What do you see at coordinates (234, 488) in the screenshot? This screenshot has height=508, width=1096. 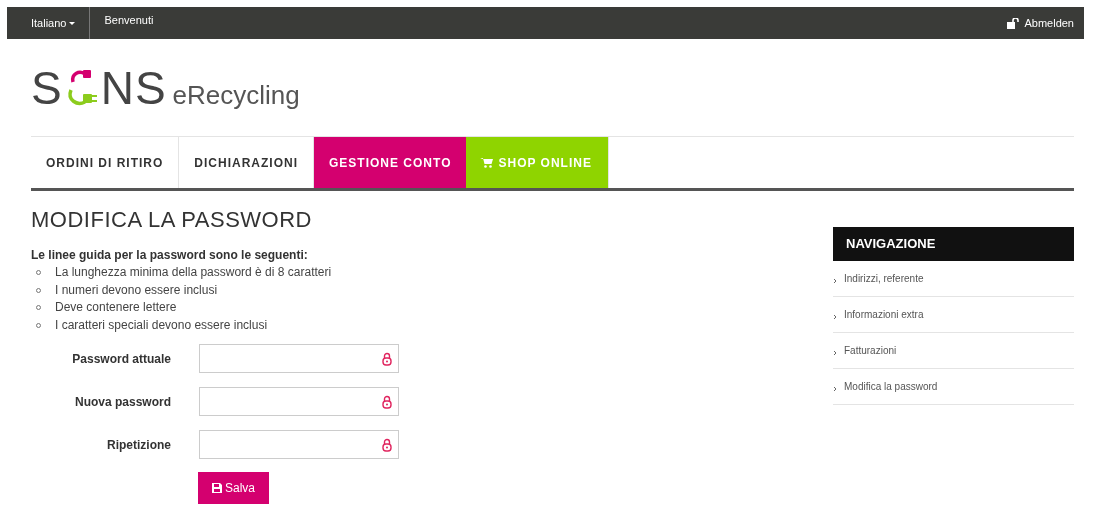 I see `save-button: Salva` at bounding box center [234, 488].